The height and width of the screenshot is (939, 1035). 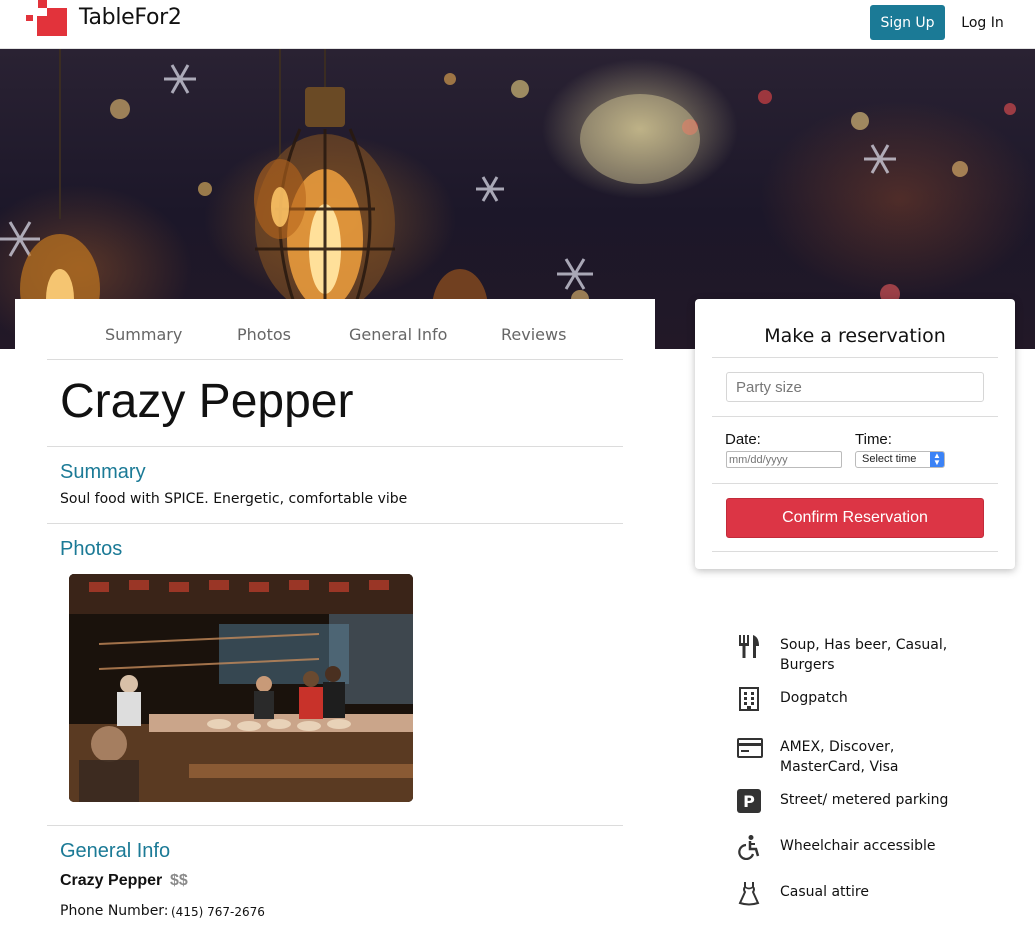 I want to click on feature-text: AMEX, Discover, MasterCard, Visa, so click(x=839, y=757).